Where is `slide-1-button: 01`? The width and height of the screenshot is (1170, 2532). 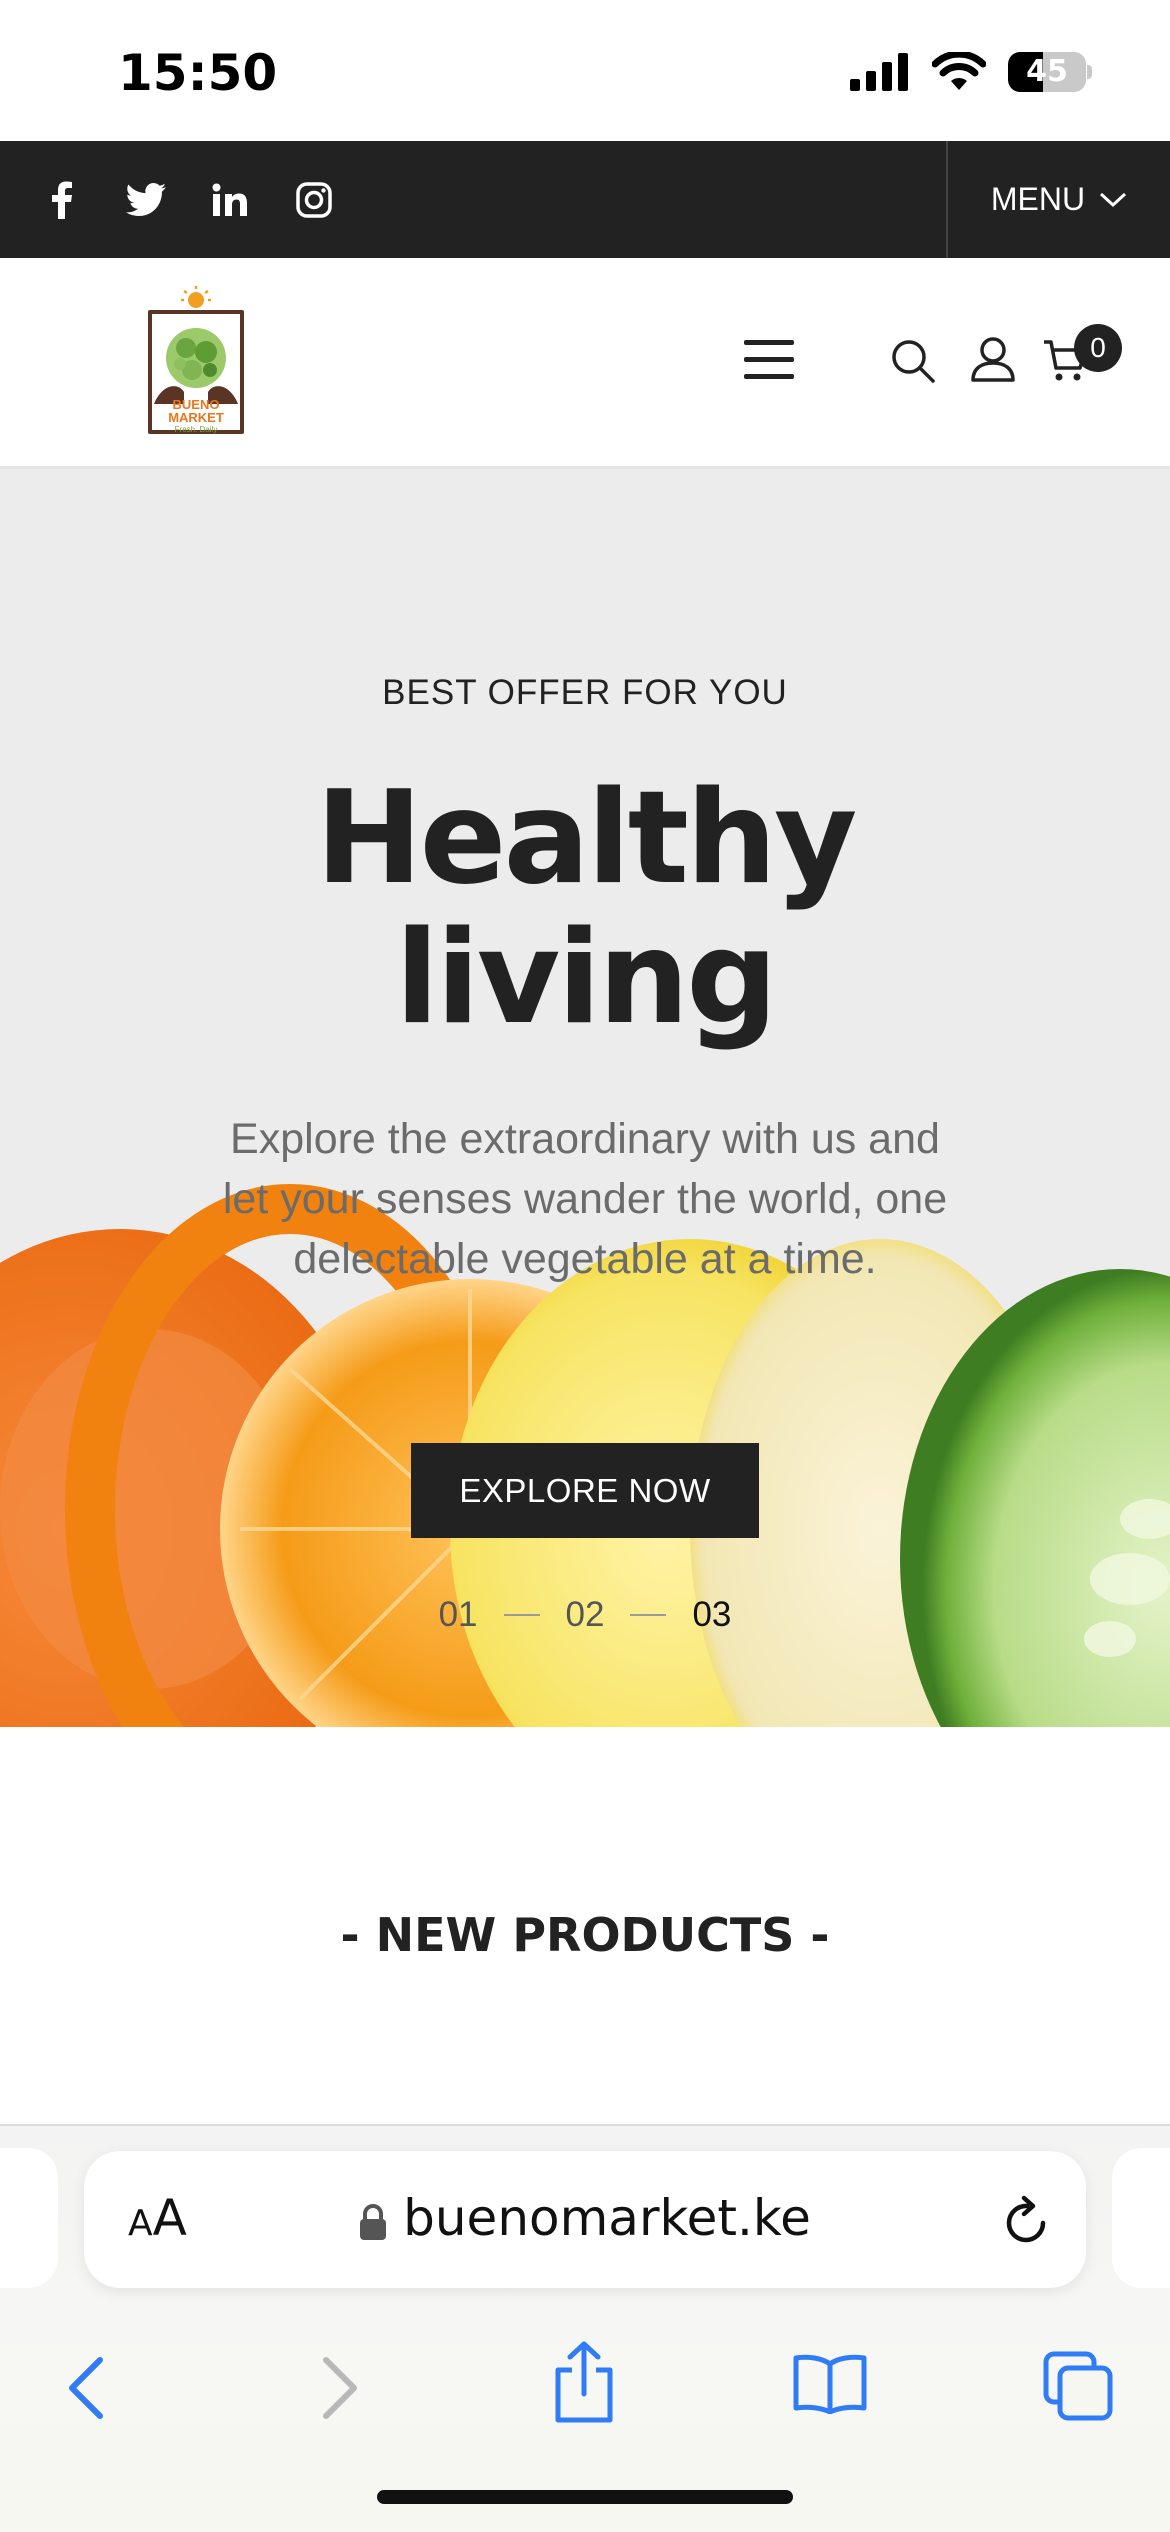 slide-1-button: 01 is located at coordinates (458, 1615).